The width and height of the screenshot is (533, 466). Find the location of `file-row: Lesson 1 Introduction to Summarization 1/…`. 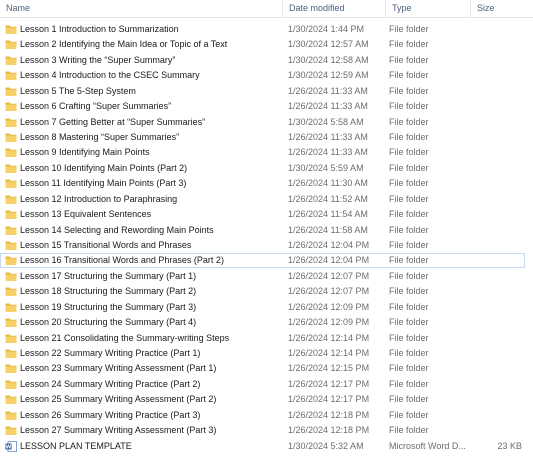

file-row: Lesson 1 Introduction to Summarization 1/… is located at coordinates (262, 29).